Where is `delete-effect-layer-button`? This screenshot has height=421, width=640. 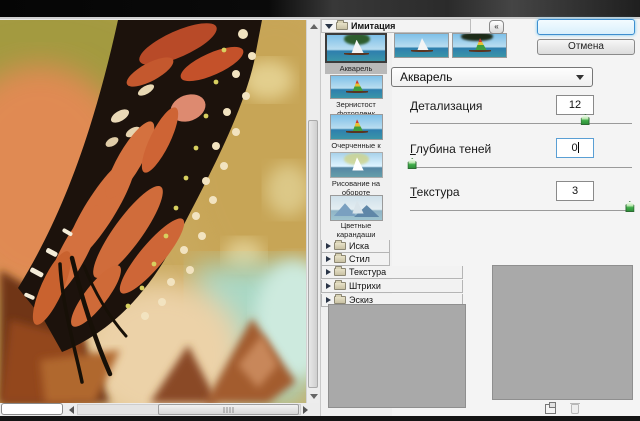
delete-effect-layer-button is located at coordinates (575, 408).